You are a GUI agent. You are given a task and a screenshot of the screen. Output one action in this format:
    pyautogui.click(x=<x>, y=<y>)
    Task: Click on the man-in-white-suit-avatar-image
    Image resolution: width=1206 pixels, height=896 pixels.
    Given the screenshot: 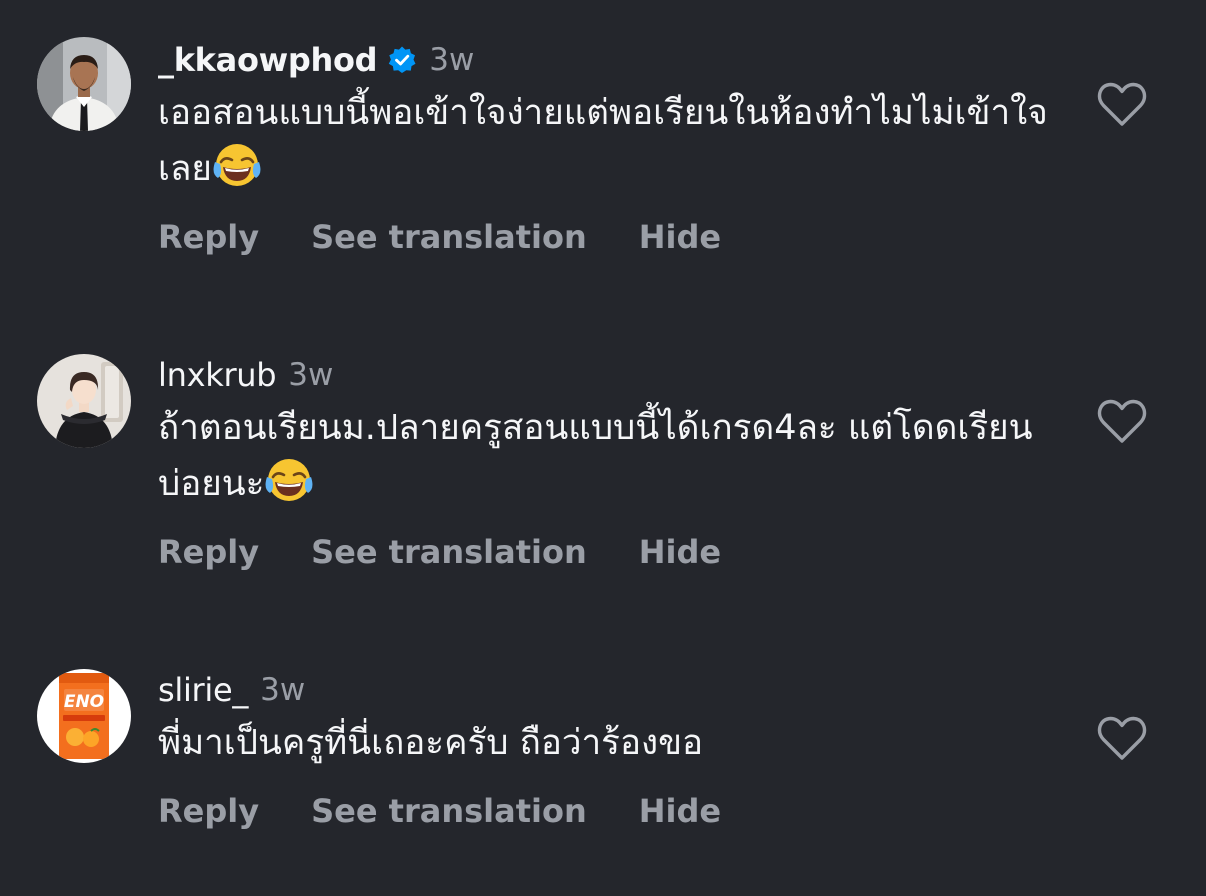 What is the action you would take?
    pyautogui.click(x=84, y=84)
    